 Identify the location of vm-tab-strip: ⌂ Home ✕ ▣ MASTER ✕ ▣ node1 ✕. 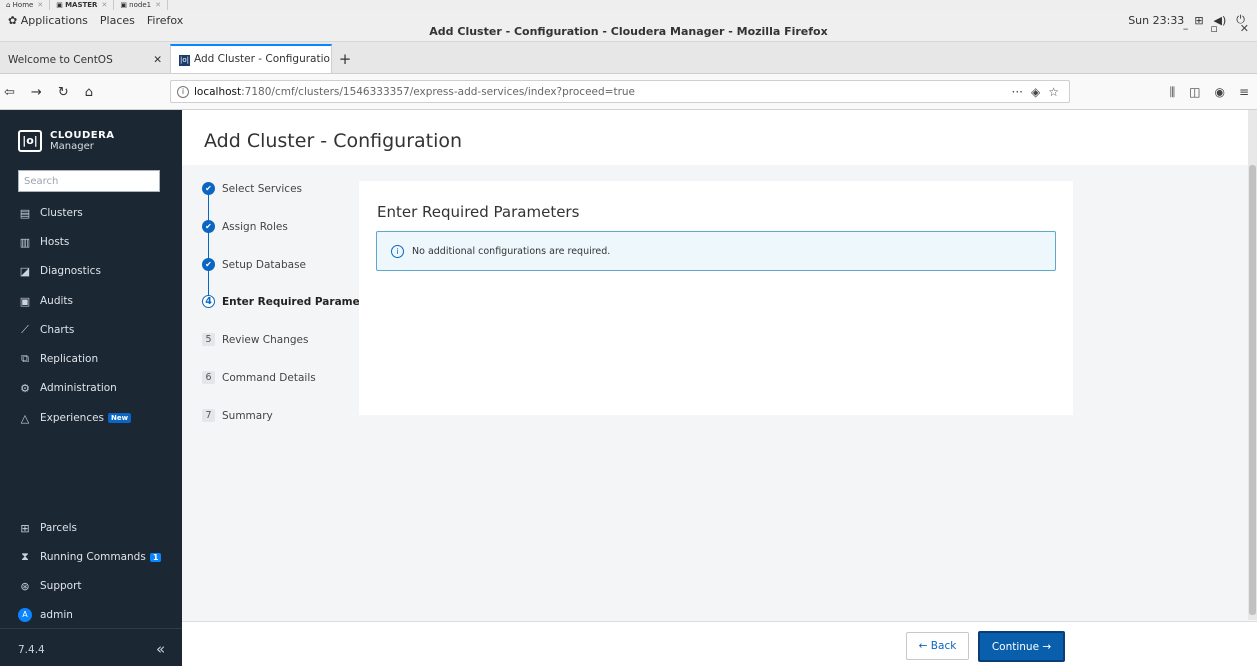
(628, 5).